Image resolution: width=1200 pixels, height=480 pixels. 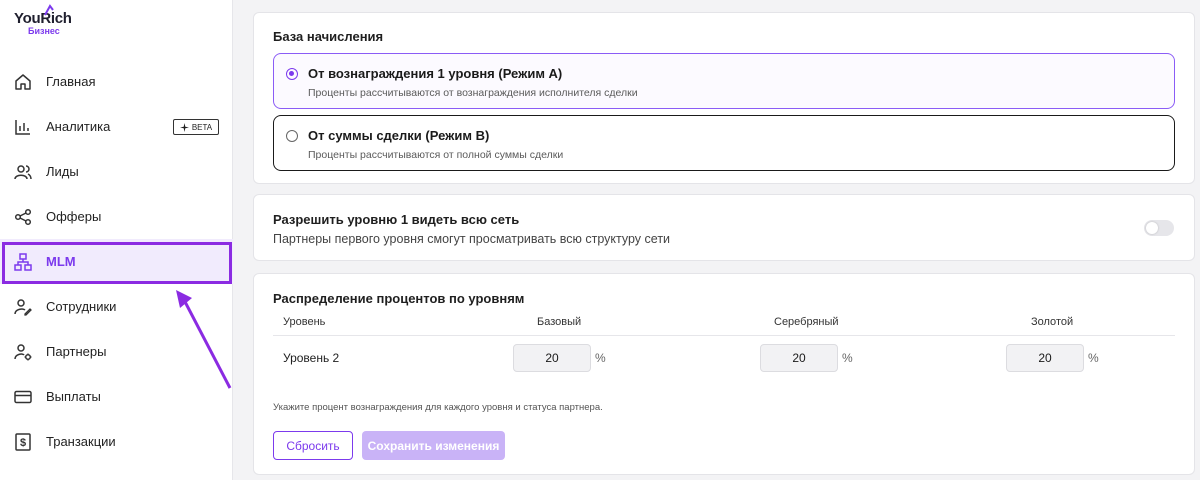 I want to click on column-header-level: Уровень, so click(x=304, y=322).